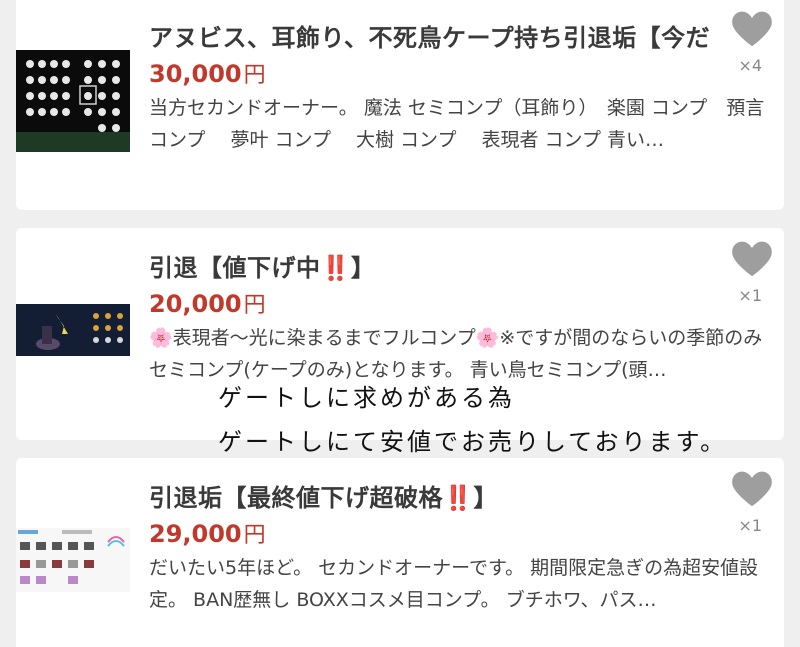  Describe the element at coordinates (195, 534) in the screenshot. I see `price-value: 29,000` at that location.